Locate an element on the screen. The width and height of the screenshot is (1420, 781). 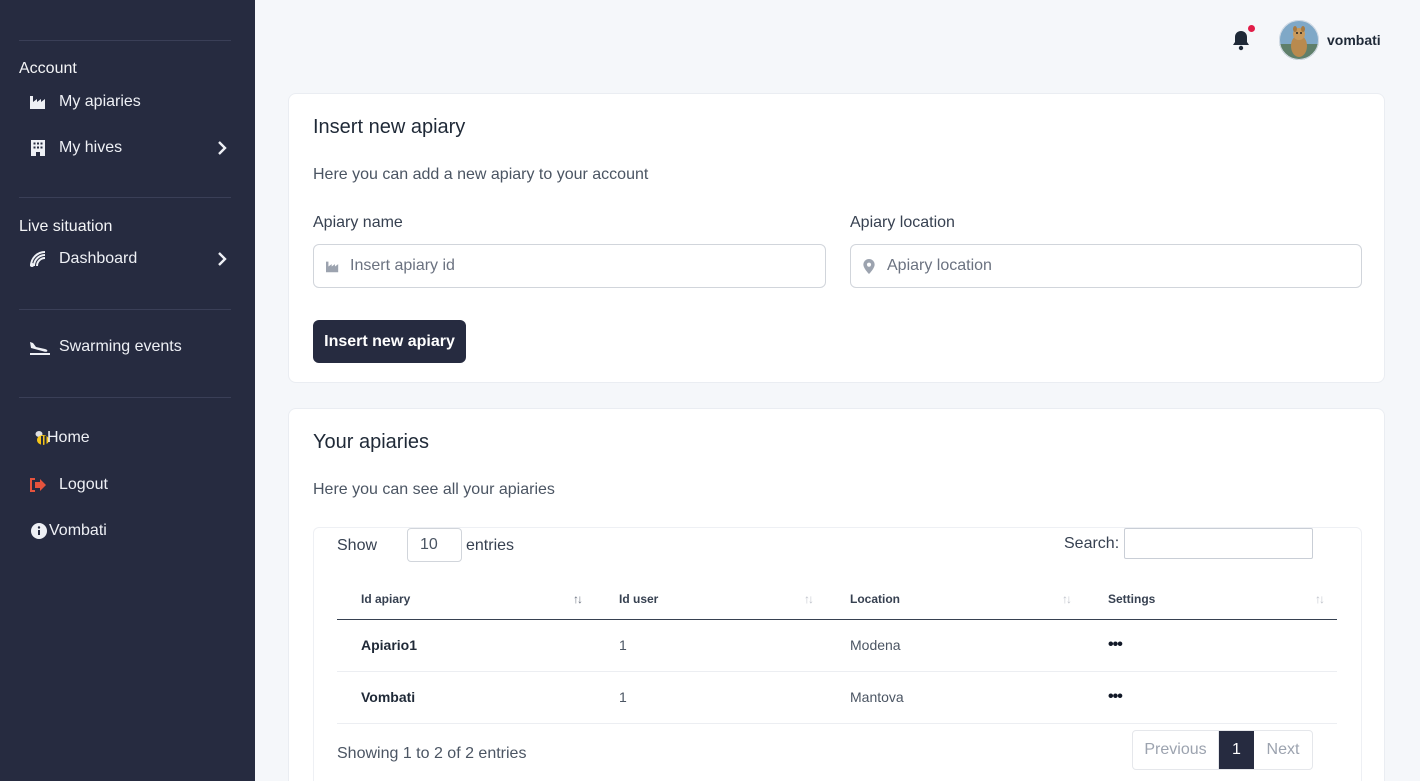
sidebar-item-label: Home is located at coordinates (68, 437).